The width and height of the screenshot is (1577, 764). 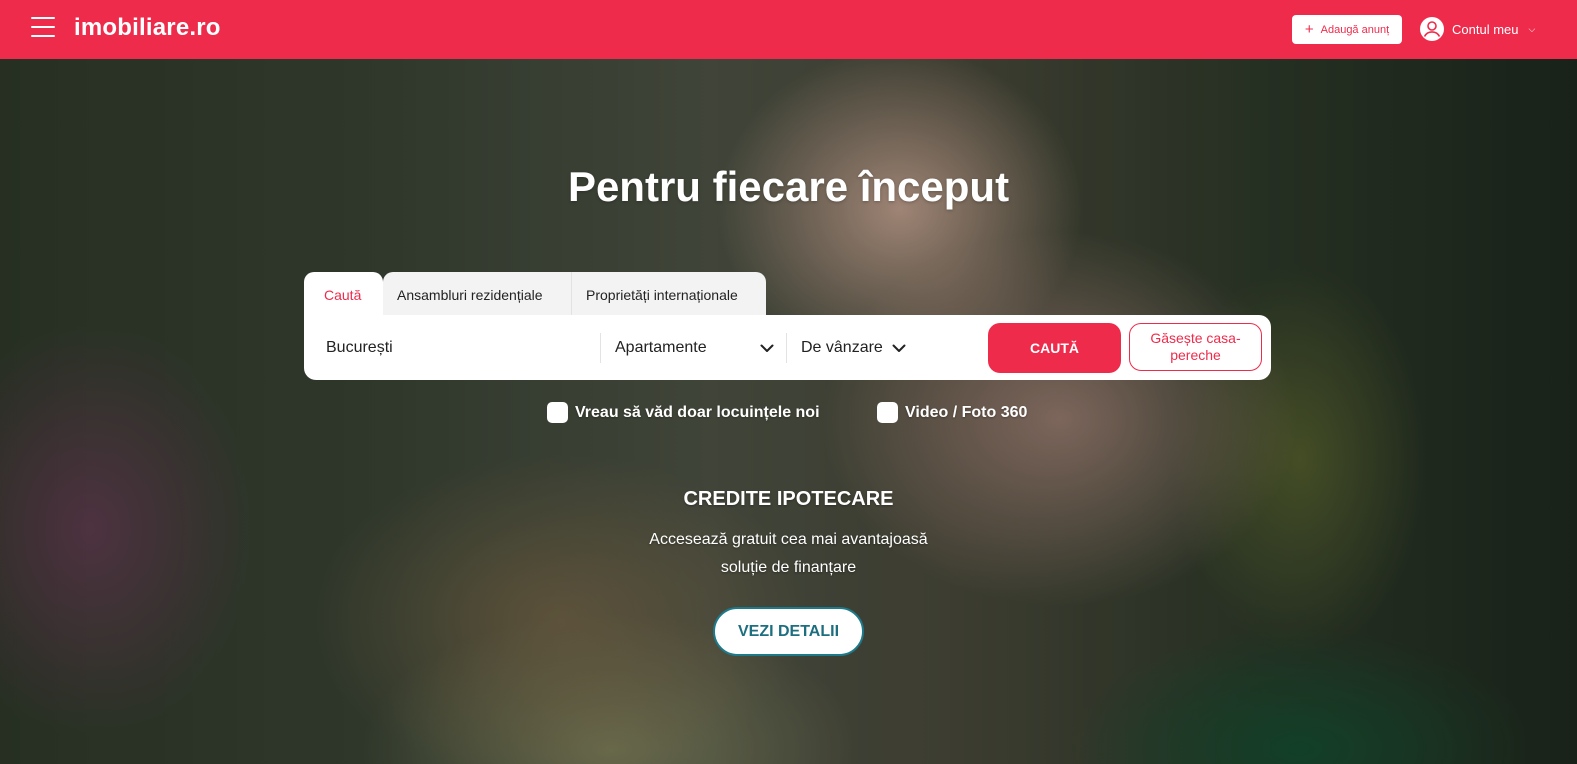 I want to click on transaction-type-value: De vânzare, so click(x=842, y=347).